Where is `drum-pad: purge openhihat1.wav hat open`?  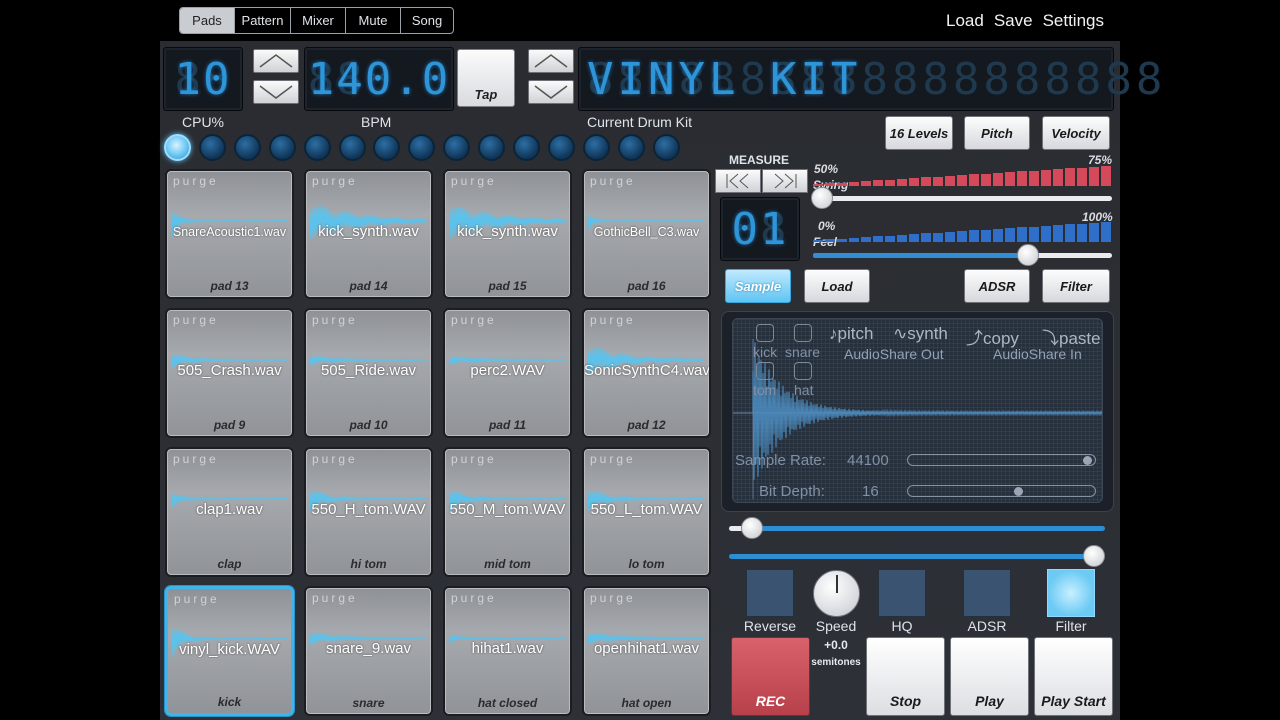 drum-pad: purge openhihat1.wav hat open is located at coordinates (646, 651).